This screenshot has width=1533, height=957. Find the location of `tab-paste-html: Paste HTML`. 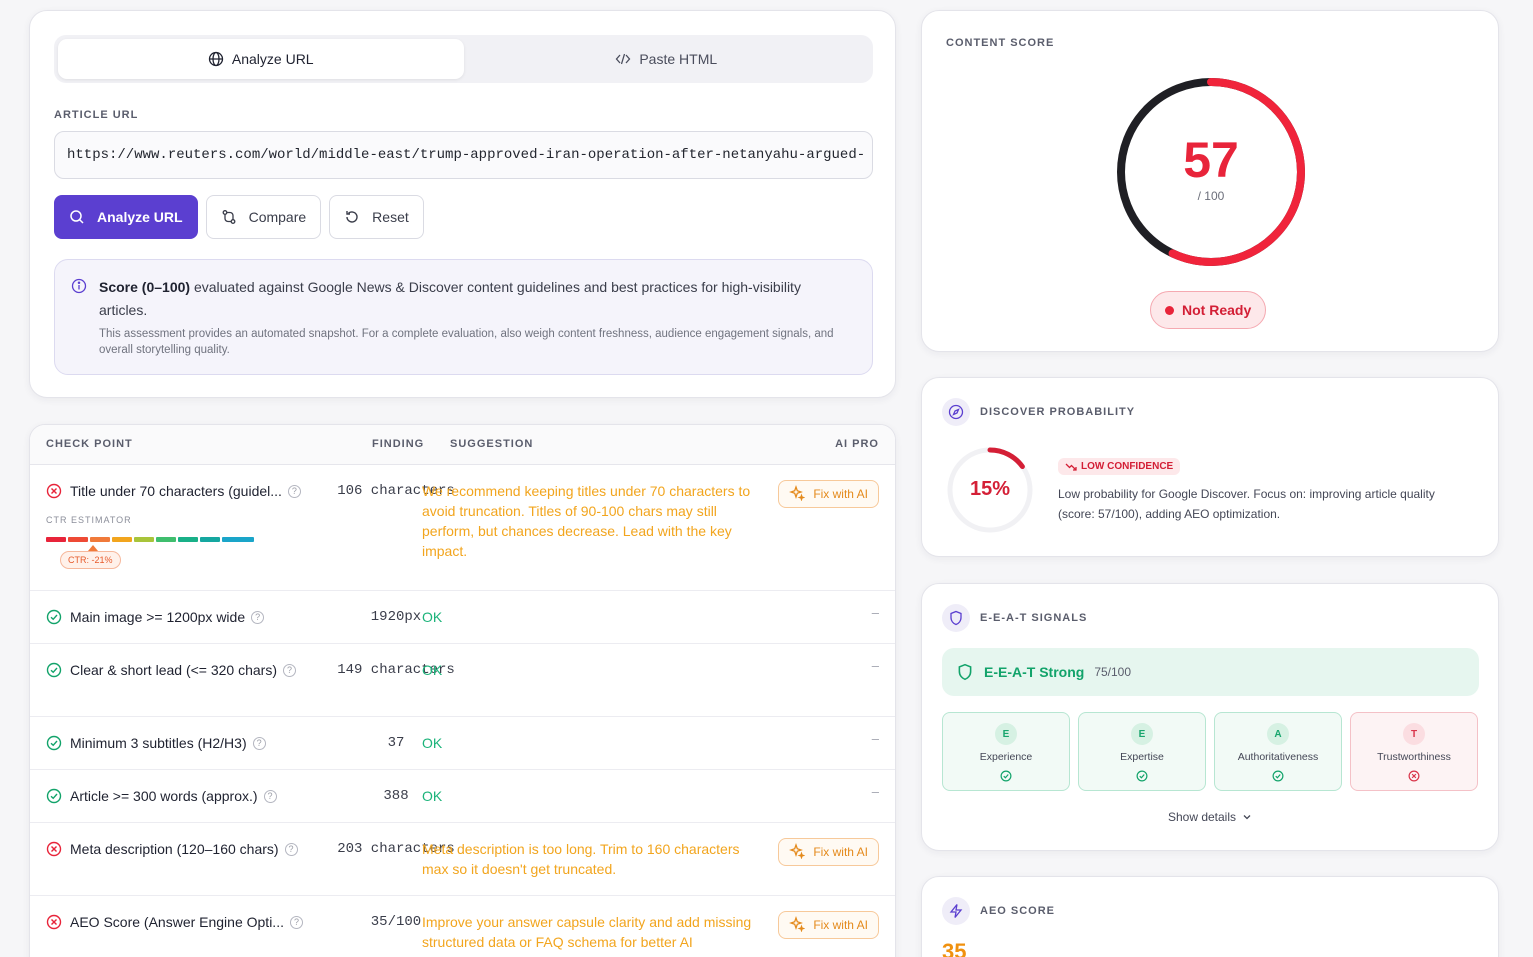

tab-paste-html: Paste HTML is located at coordinates (667, 59).